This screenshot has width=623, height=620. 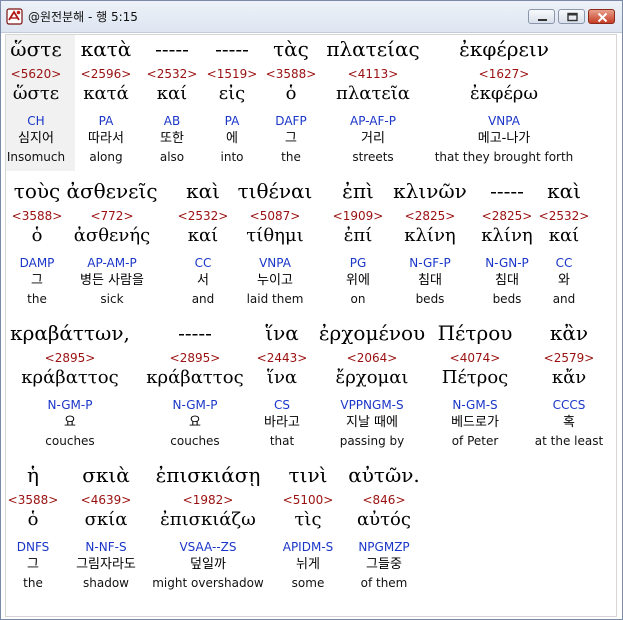 I want to click on parsing-code: AP-AF-P, so click(x=373, y=121).